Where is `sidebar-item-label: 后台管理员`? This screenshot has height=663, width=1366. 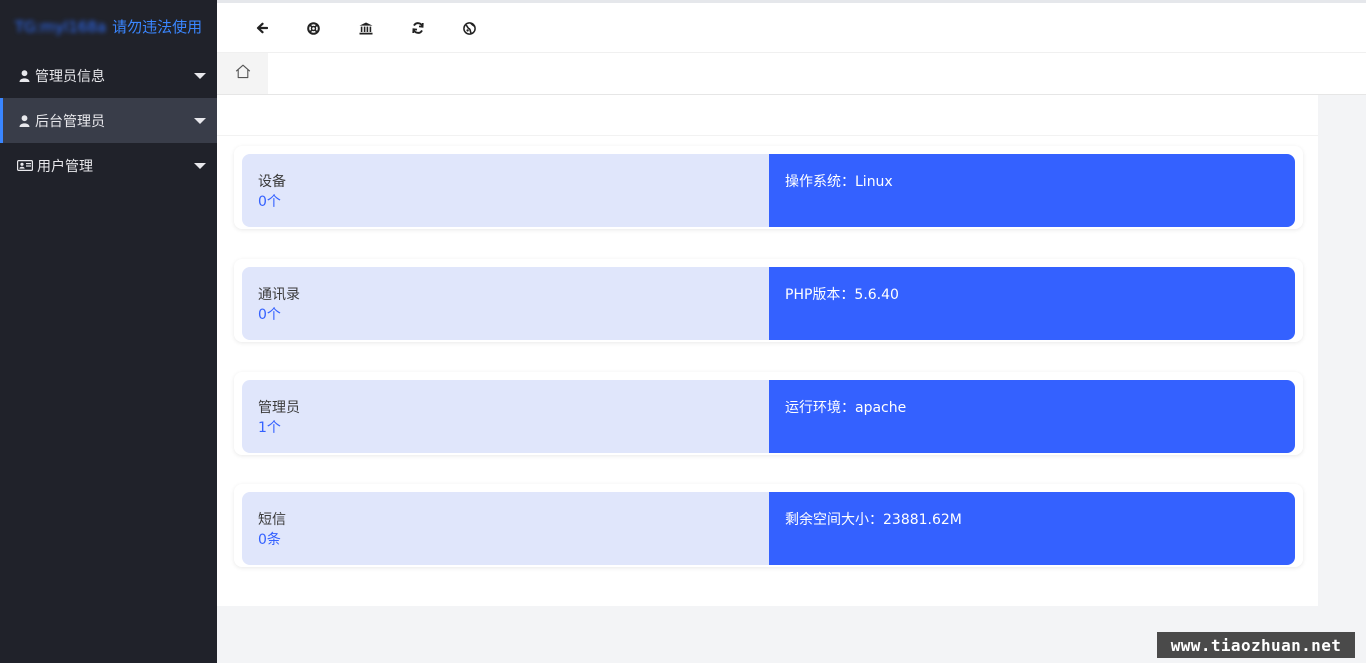 sidebar-item-label: 后台管理员 is located at coordinates (70, 121).